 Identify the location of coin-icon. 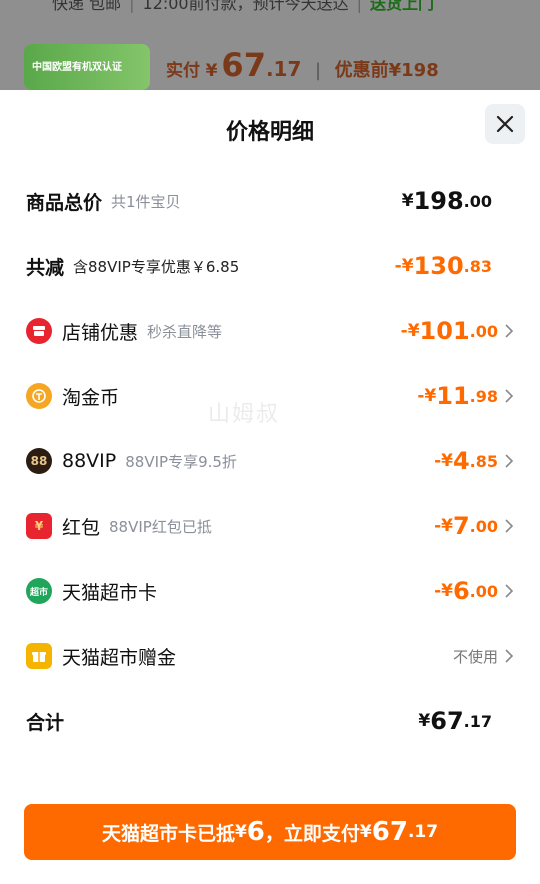
(39, 396).